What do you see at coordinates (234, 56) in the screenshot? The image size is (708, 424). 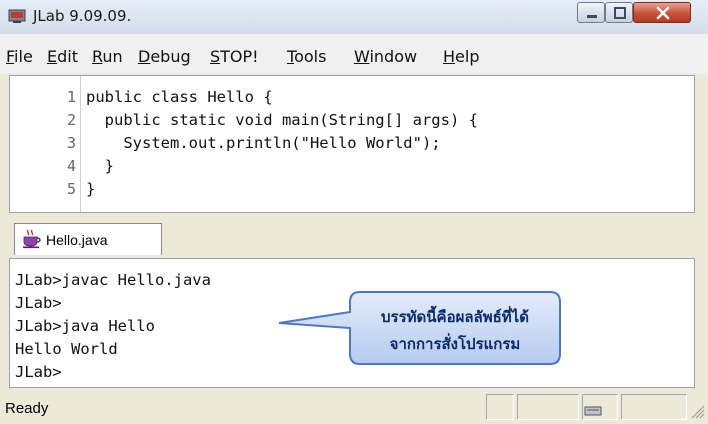 I see `menu-stop: STOP!` at bounding box center [234, 56].